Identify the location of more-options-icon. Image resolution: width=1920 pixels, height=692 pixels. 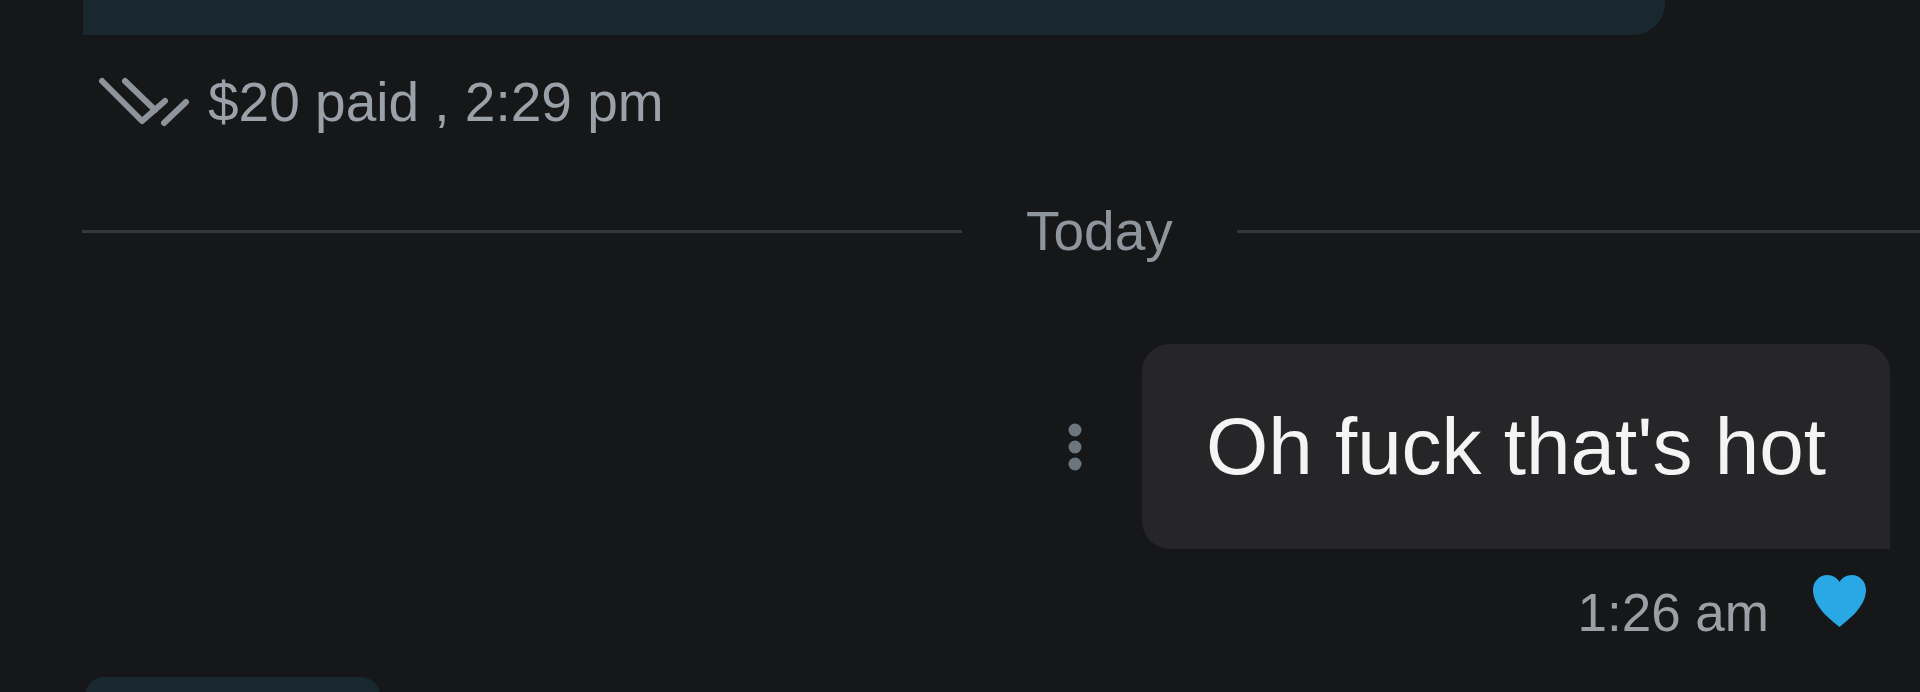
(1074, 446).